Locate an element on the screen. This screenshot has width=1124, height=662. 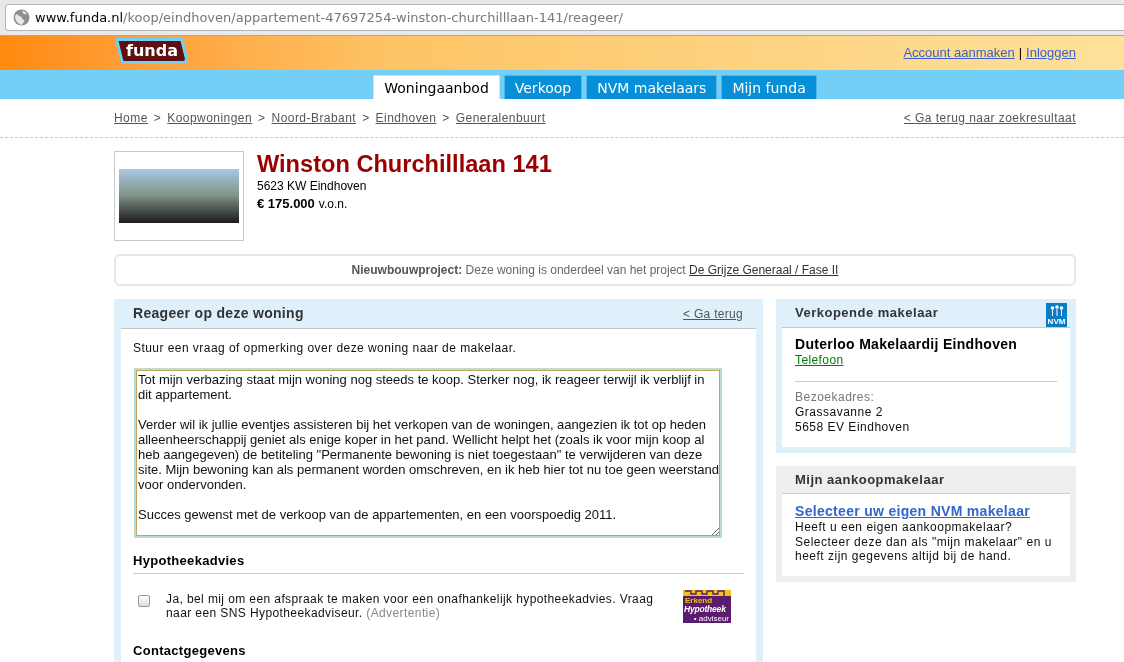
select-agent-link: Selecteer uw eigen NVM makelaar is located at coordinates (912, 511).